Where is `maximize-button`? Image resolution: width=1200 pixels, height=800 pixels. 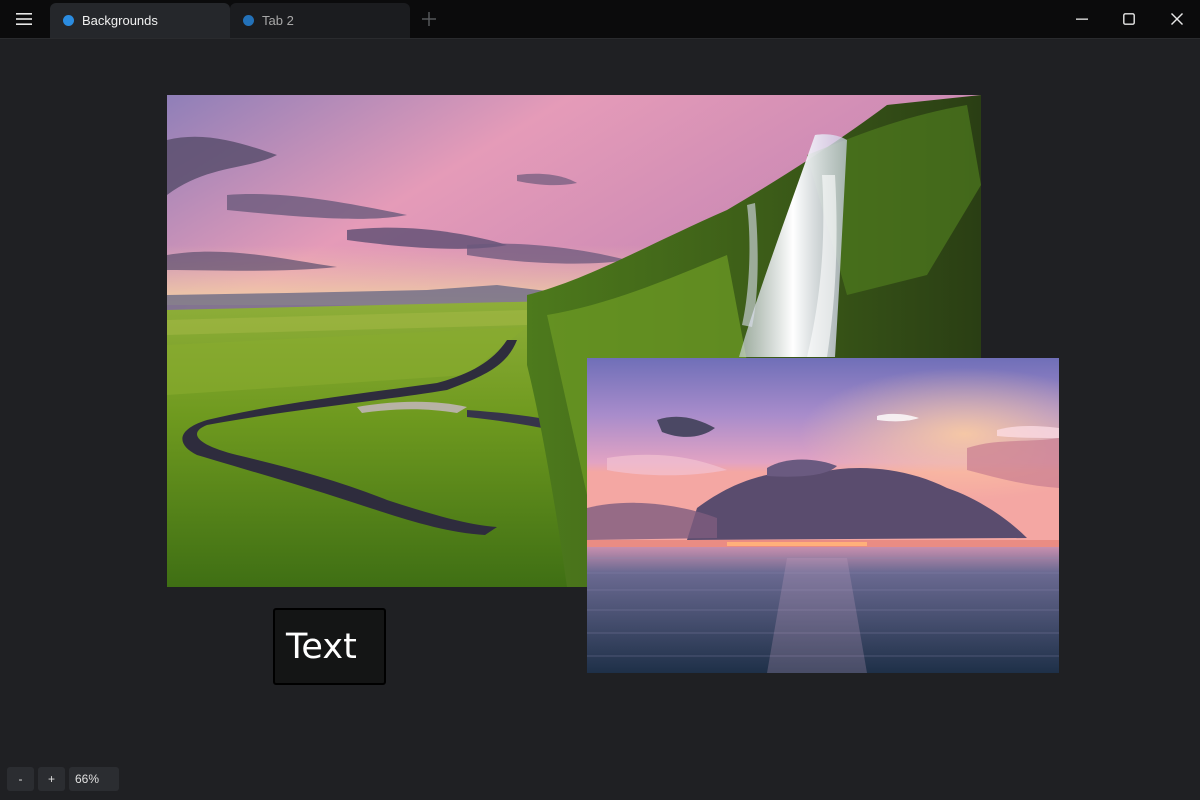 maximize-button is located at coordinates (1129, 19).